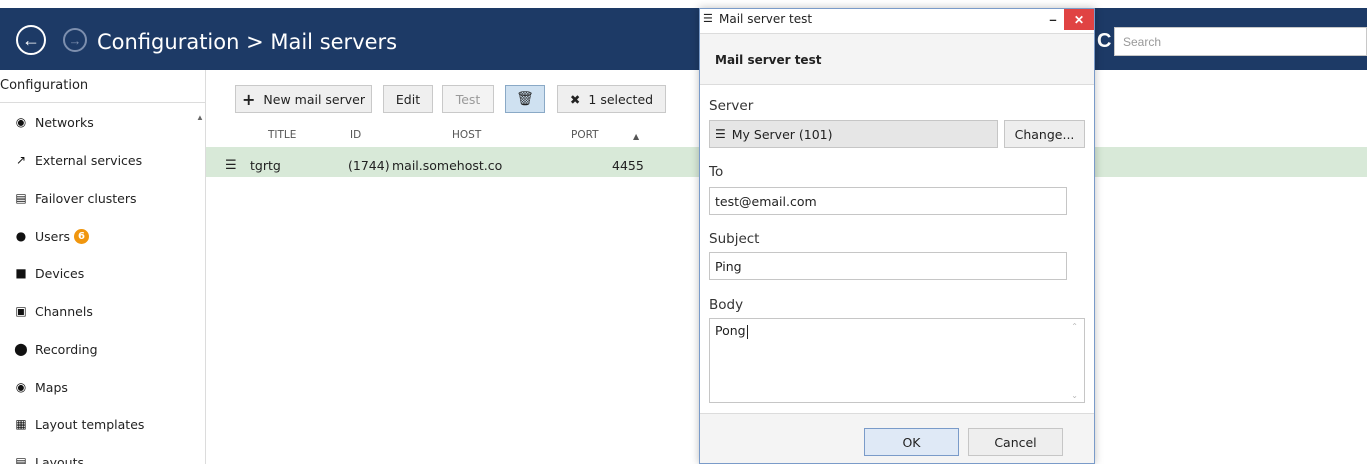 This screenshot has height=464, width=1367. What do you see at coordinates (21, 459) in the screenshot?
I see `layouts-icon: ▤` at bounding box center [21, 459].